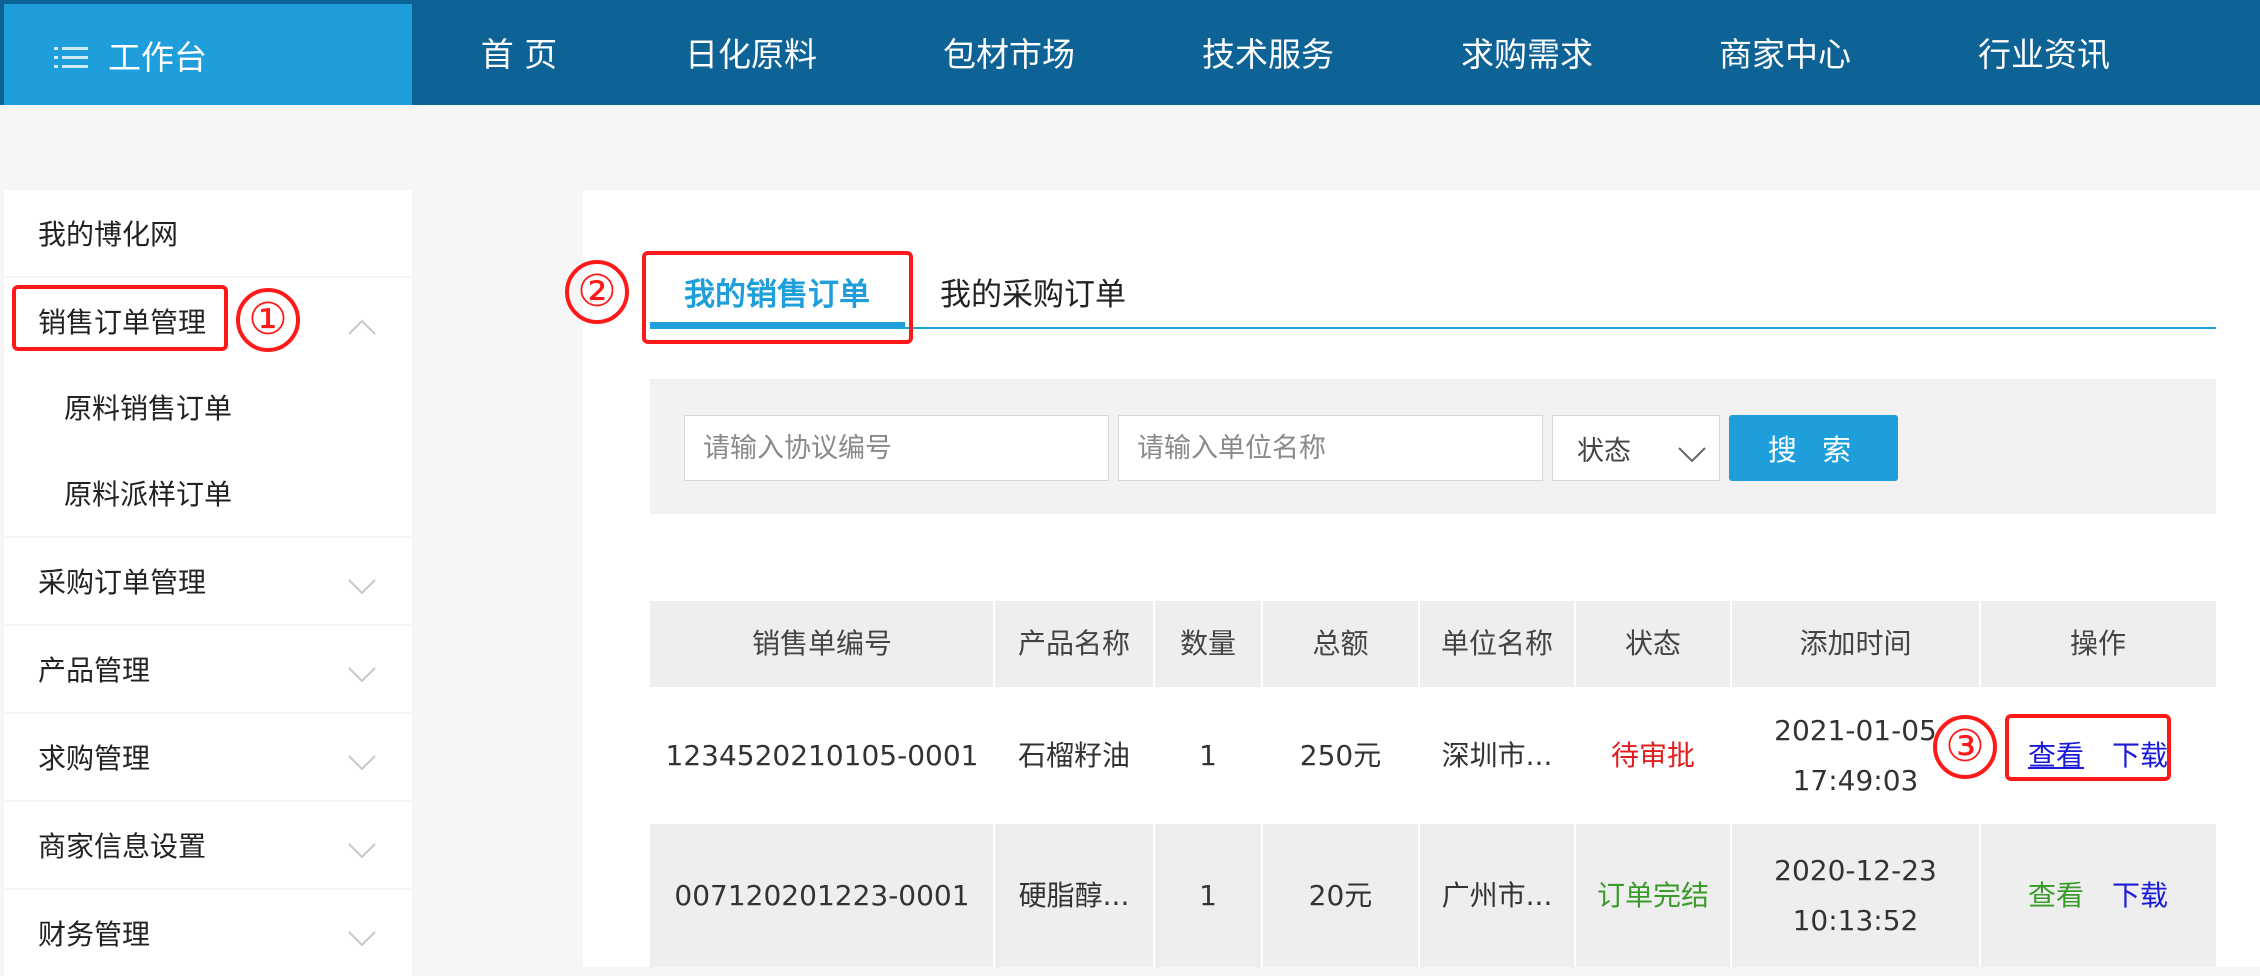 Image resolution: width=2260 pixels, height=976 pixels. I want to click on actions-cell: 查看 下载, so click(2098, 895).